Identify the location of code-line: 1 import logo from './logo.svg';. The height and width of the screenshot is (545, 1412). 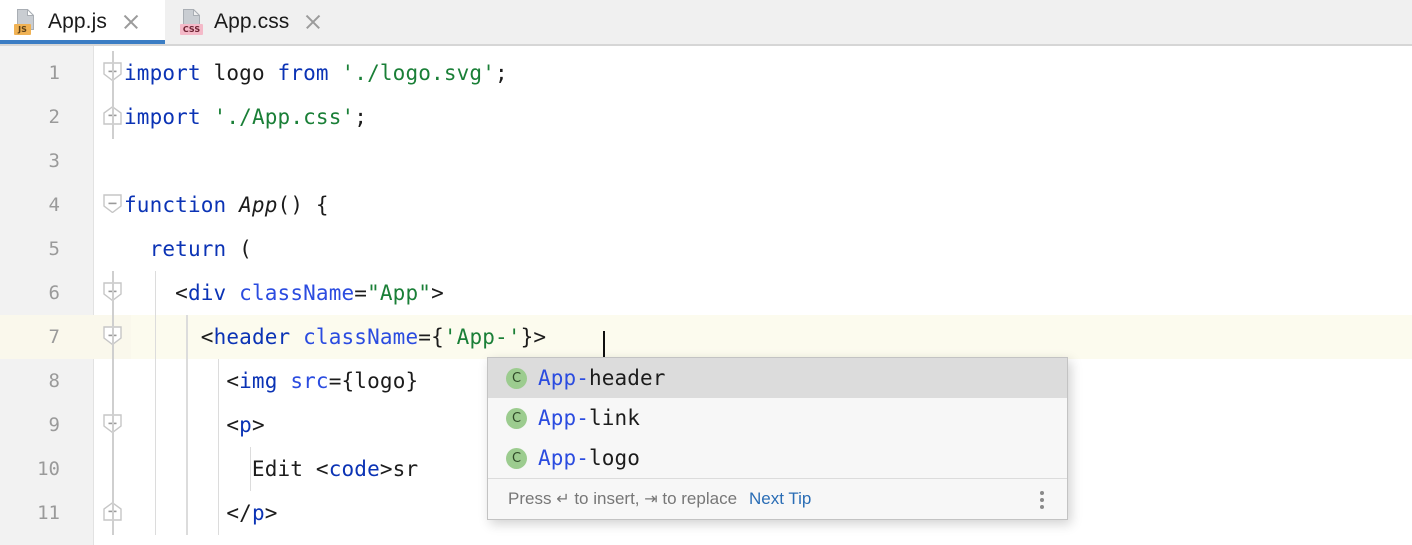
(706, 73).